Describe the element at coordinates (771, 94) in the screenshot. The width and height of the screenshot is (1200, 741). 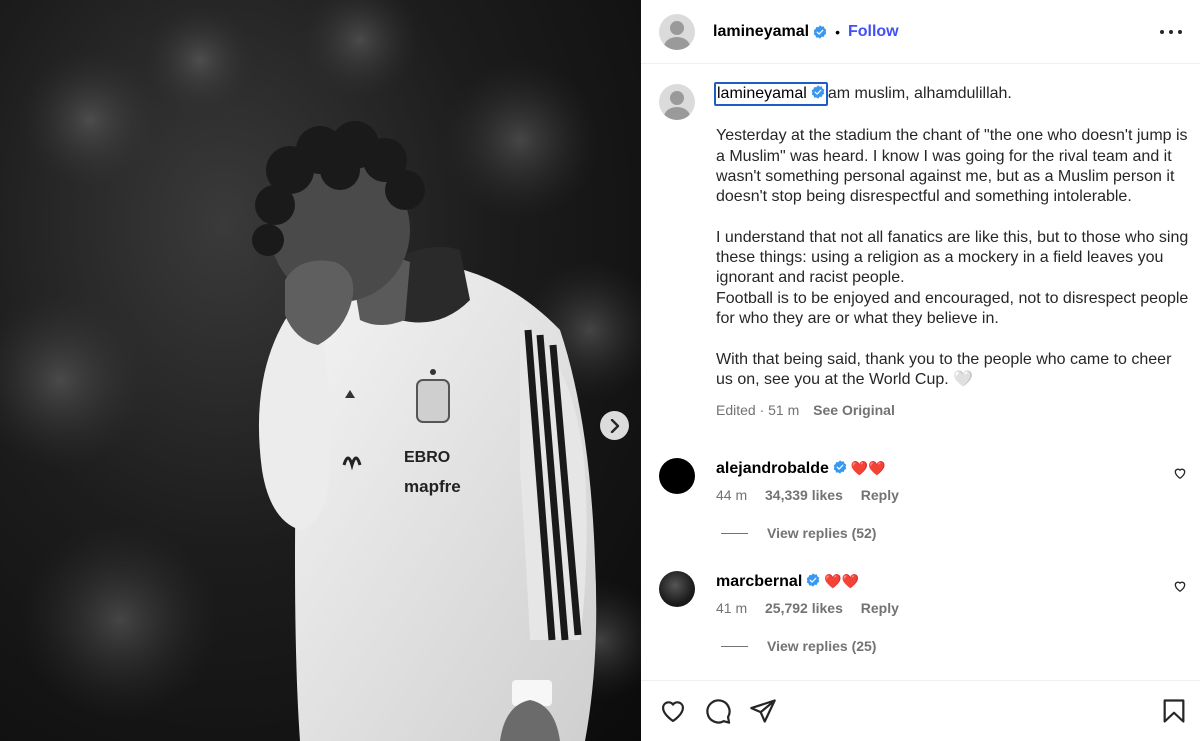
I see `caption-username-link: lamineyamal` at that location.